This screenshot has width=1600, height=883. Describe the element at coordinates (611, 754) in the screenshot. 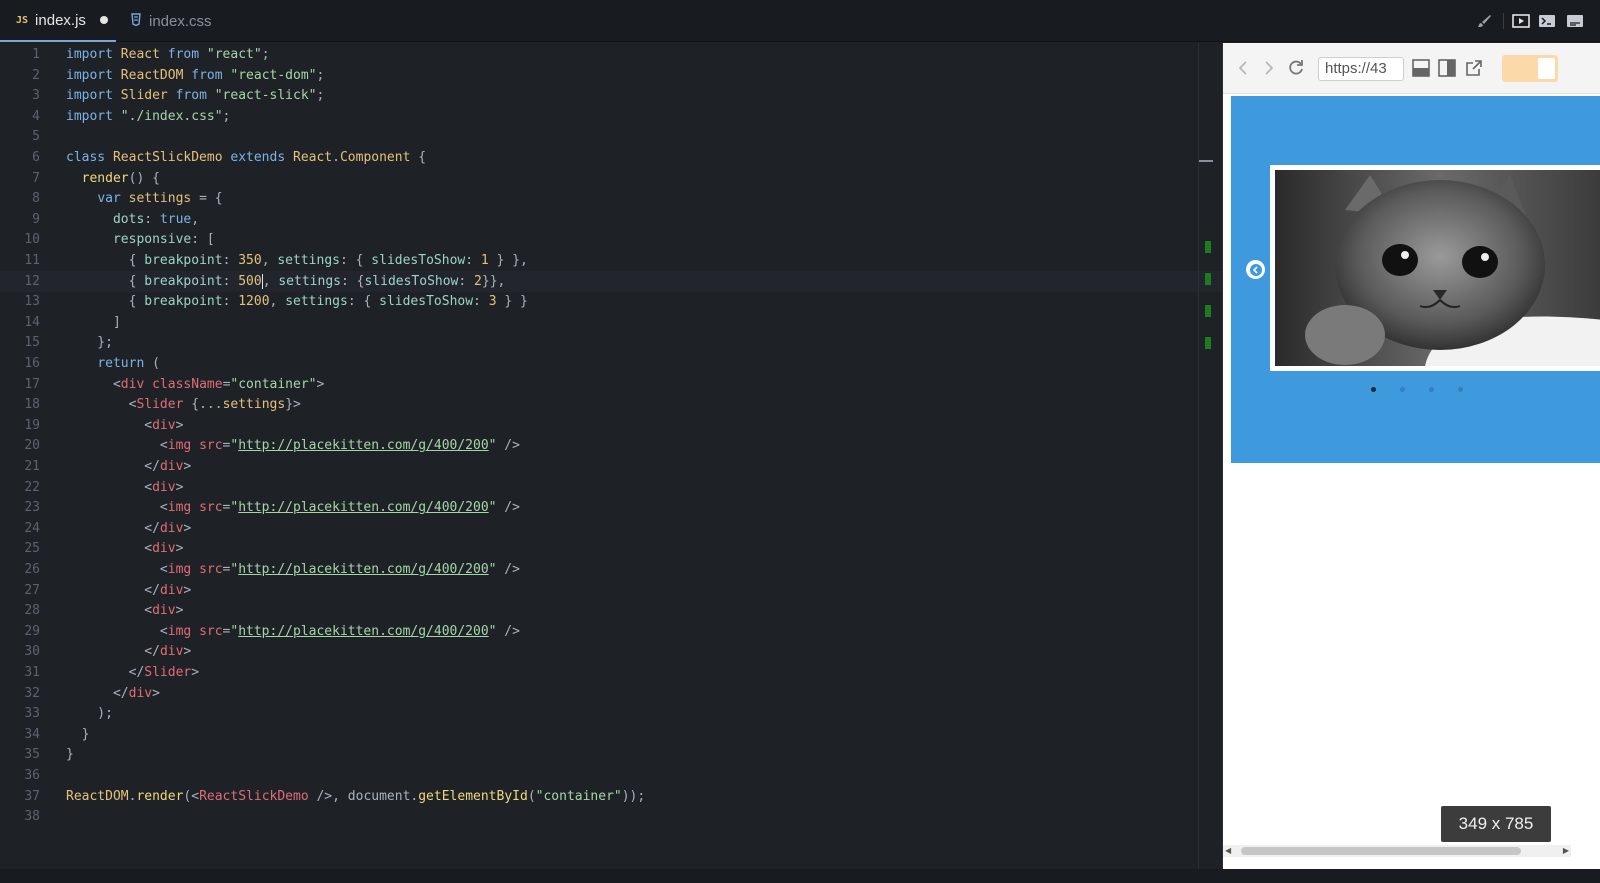

I see `code-line: 35}` at that location.